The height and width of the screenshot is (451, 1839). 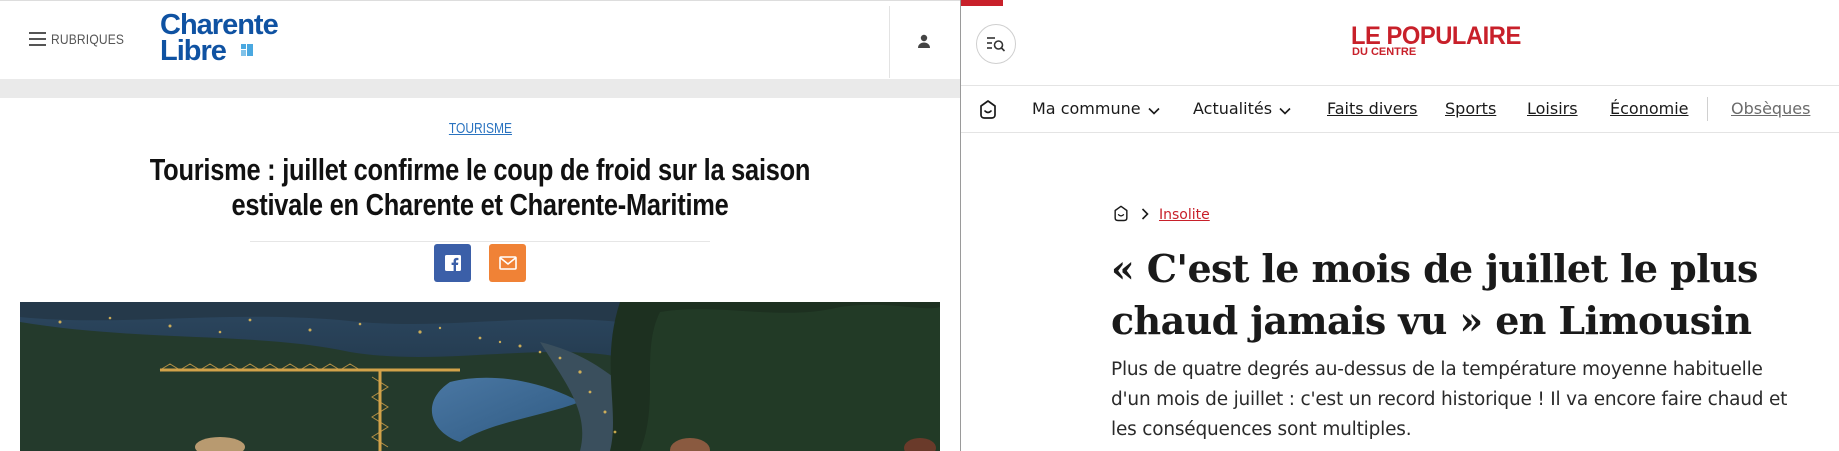 I want to click on nav-item-sports: Sports, so click(x=1470, y=109).